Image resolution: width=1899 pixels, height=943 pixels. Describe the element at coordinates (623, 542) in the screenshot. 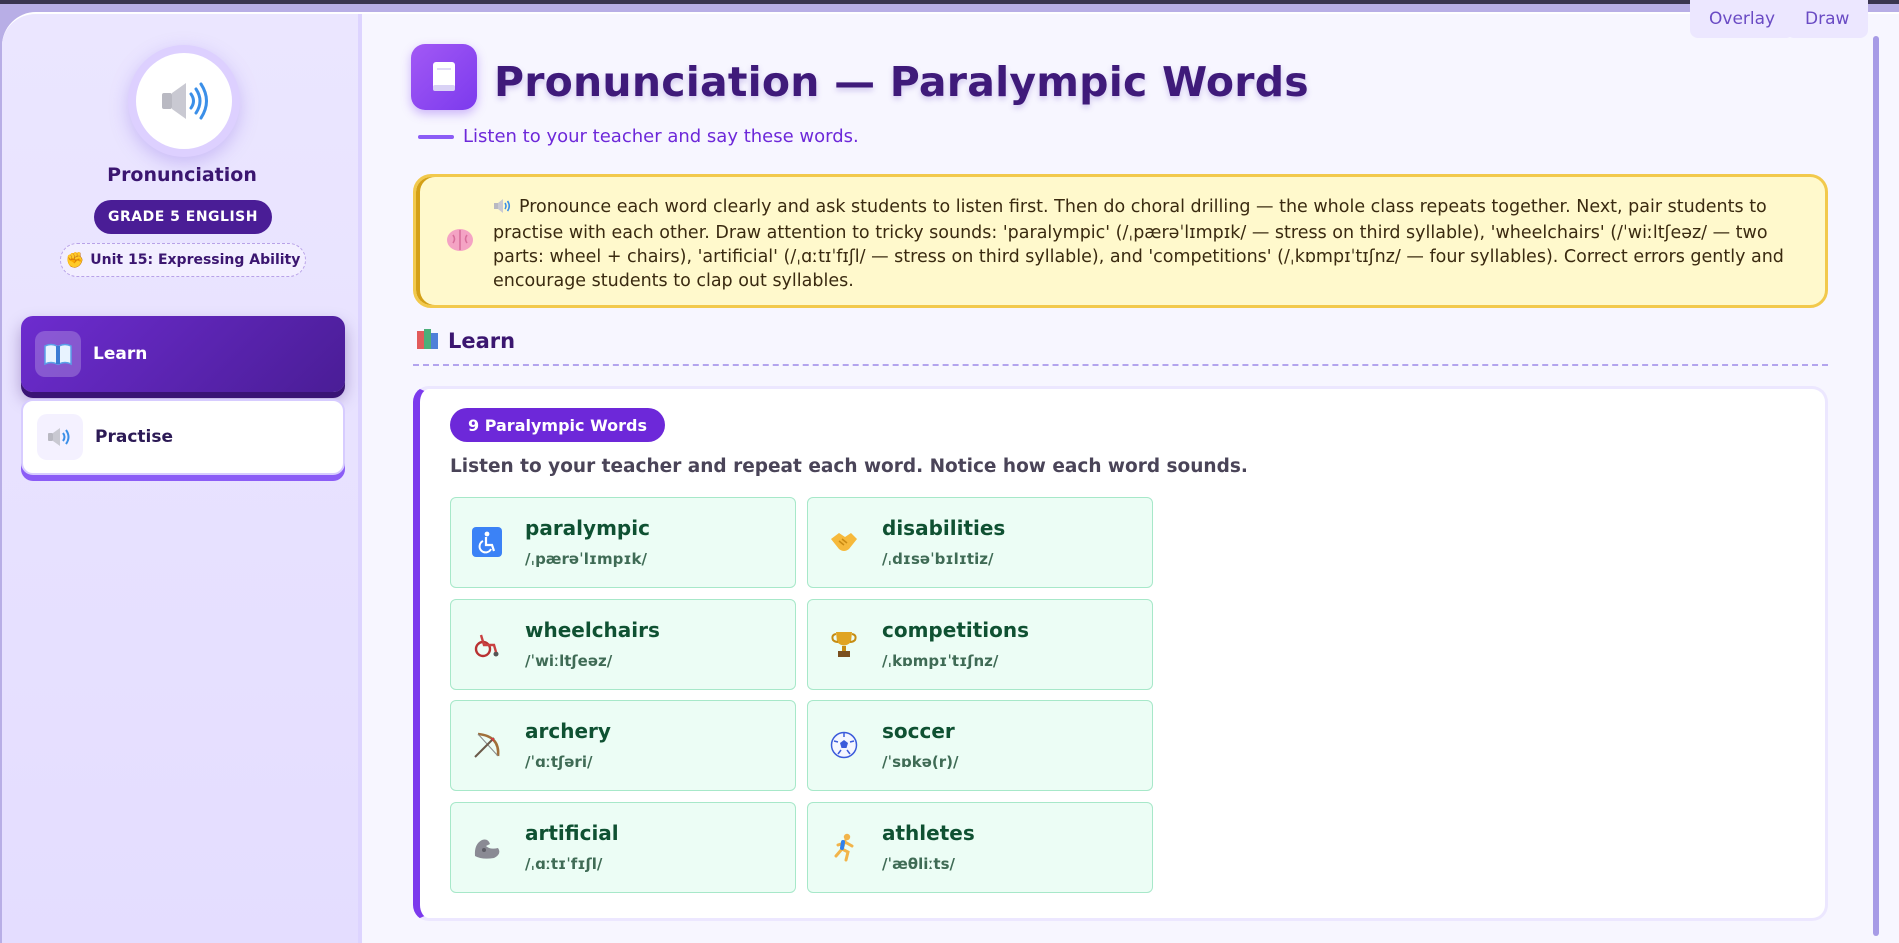

I see `word-tile: paralympic /ˌpærəˈlɪmpɪk/` at that location.